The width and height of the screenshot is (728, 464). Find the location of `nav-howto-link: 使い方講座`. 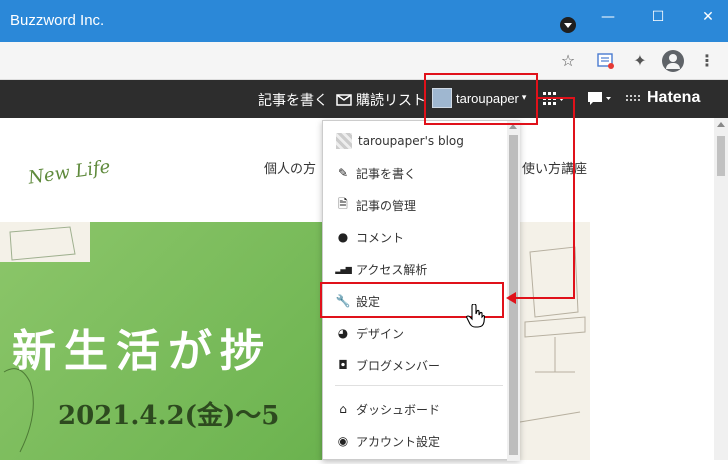

nav-howto-link: 使い方講座 is located at coordinates (554, 167).